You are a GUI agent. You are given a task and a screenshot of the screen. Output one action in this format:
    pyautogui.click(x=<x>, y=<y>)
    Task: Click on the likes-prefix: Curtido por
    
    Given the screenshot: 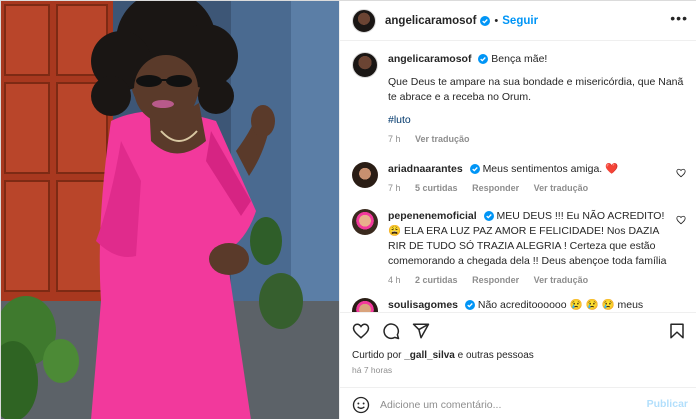 What is the action you would take?
    pyautogui.click(x=377, y=355)
    